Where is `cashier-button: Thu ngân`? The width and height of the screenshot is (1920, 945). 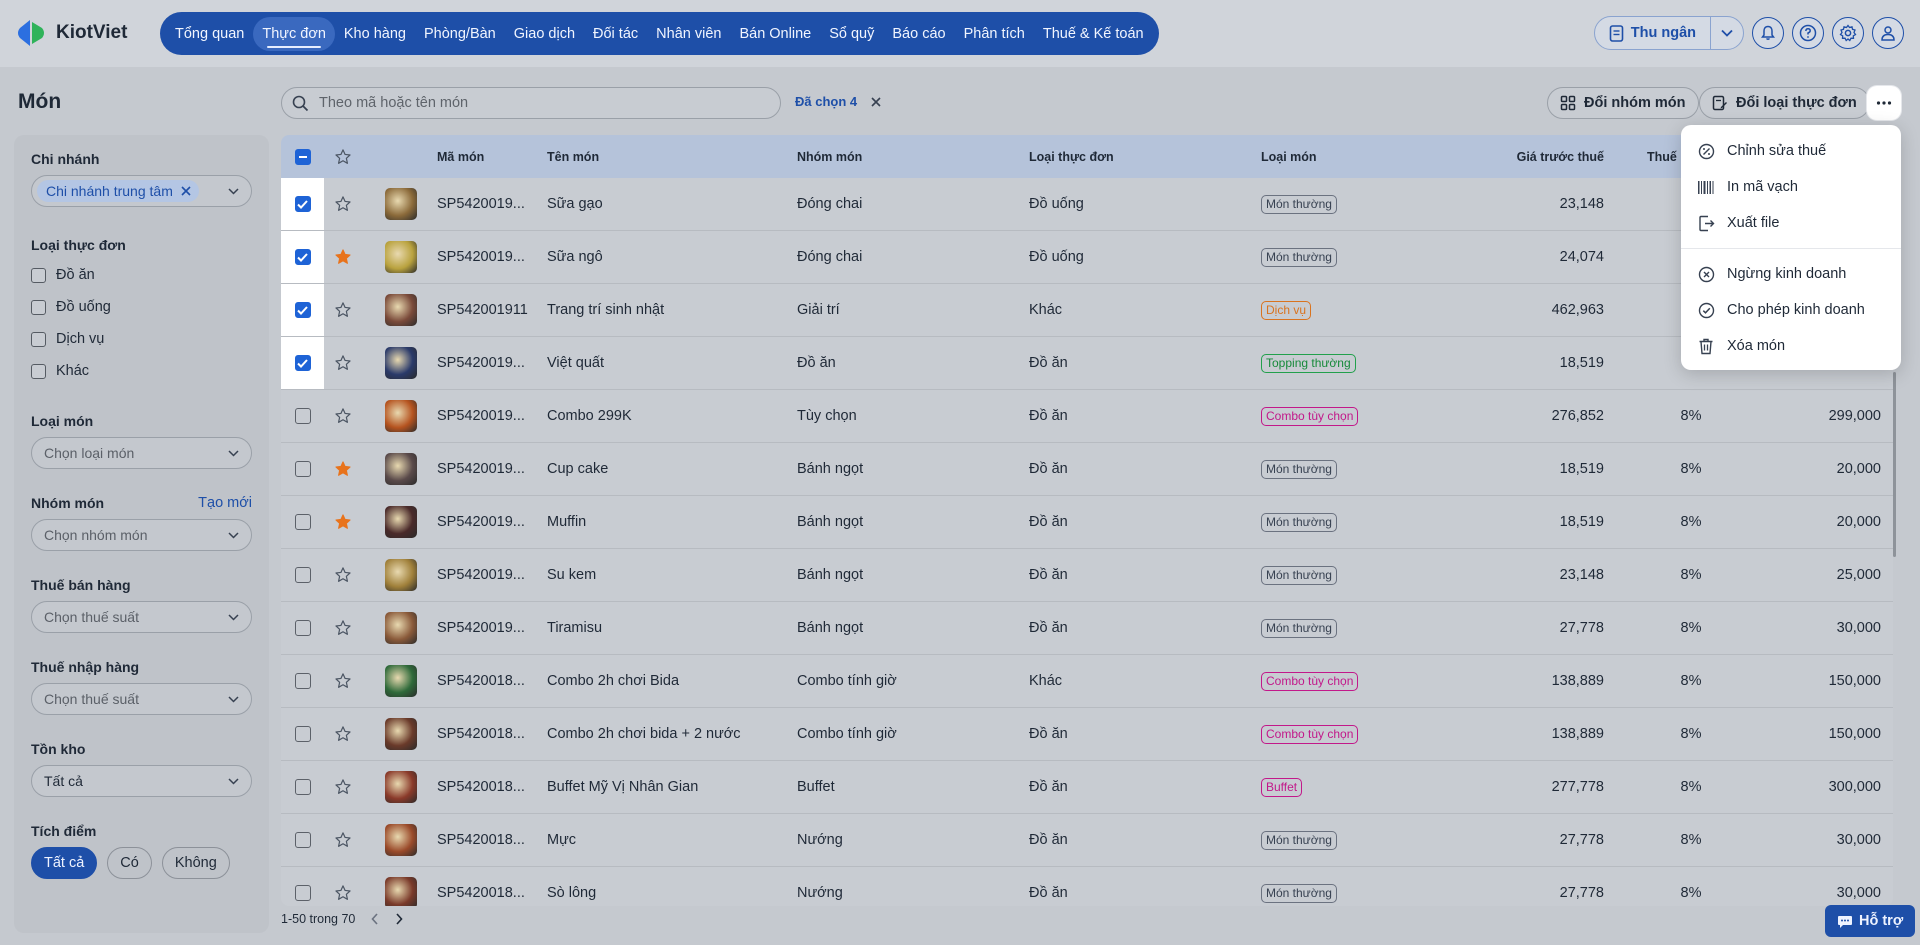
cashier-button: Thu ngân is located at coordinates (1668, 33).